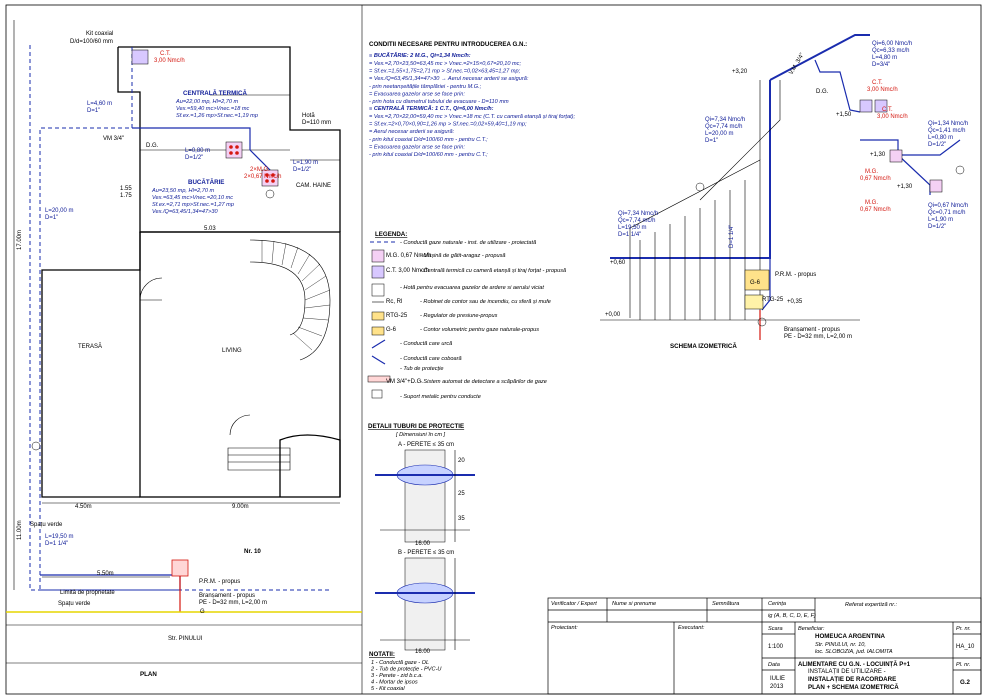 The width and height of the screenshot is (987, 699). I want to click on iso-q-left: Qi=7,34 Nmc/h, so click(638, 214).